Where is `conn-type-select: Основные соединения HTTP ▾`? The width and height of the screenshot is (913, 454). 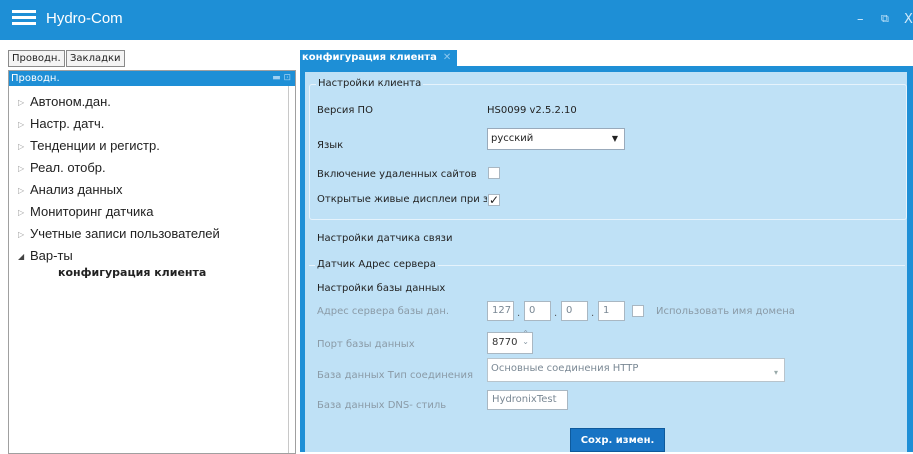 conn-type-select: Основные соединения HTTP ▾ is located at coordinates (636, 370).